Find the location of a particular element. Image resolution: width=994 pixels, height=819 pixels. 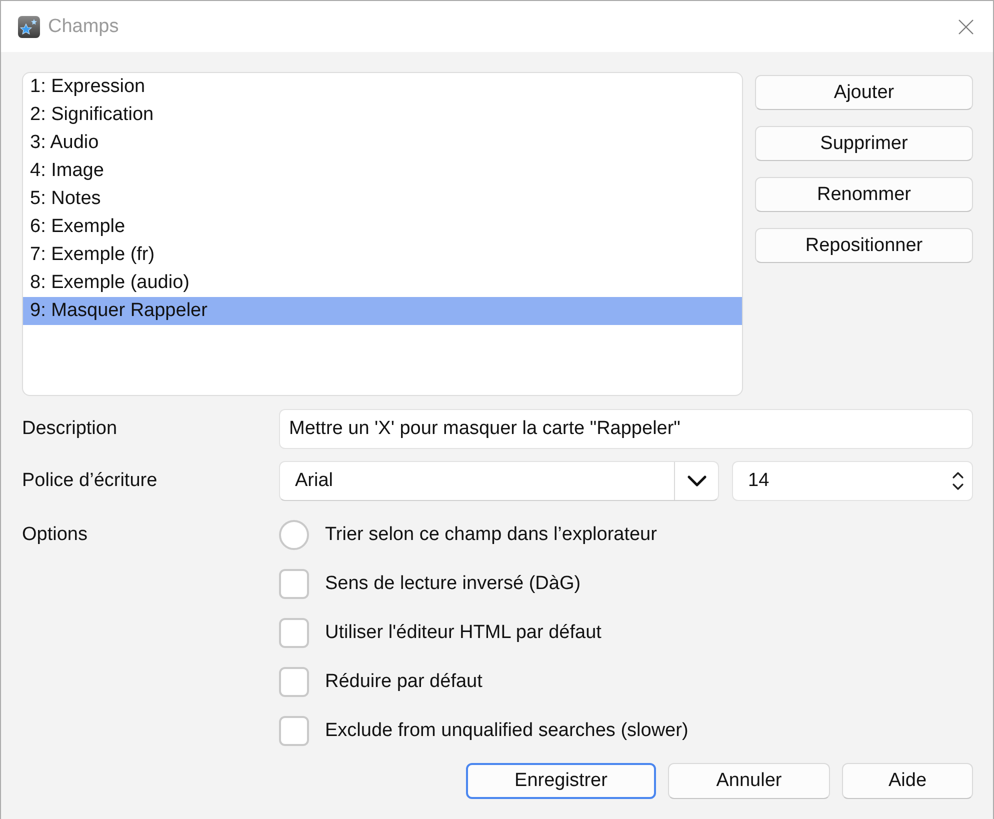

option-label: Trier selon ce champ dans l’explorateur is located at coordinates (491, 535).